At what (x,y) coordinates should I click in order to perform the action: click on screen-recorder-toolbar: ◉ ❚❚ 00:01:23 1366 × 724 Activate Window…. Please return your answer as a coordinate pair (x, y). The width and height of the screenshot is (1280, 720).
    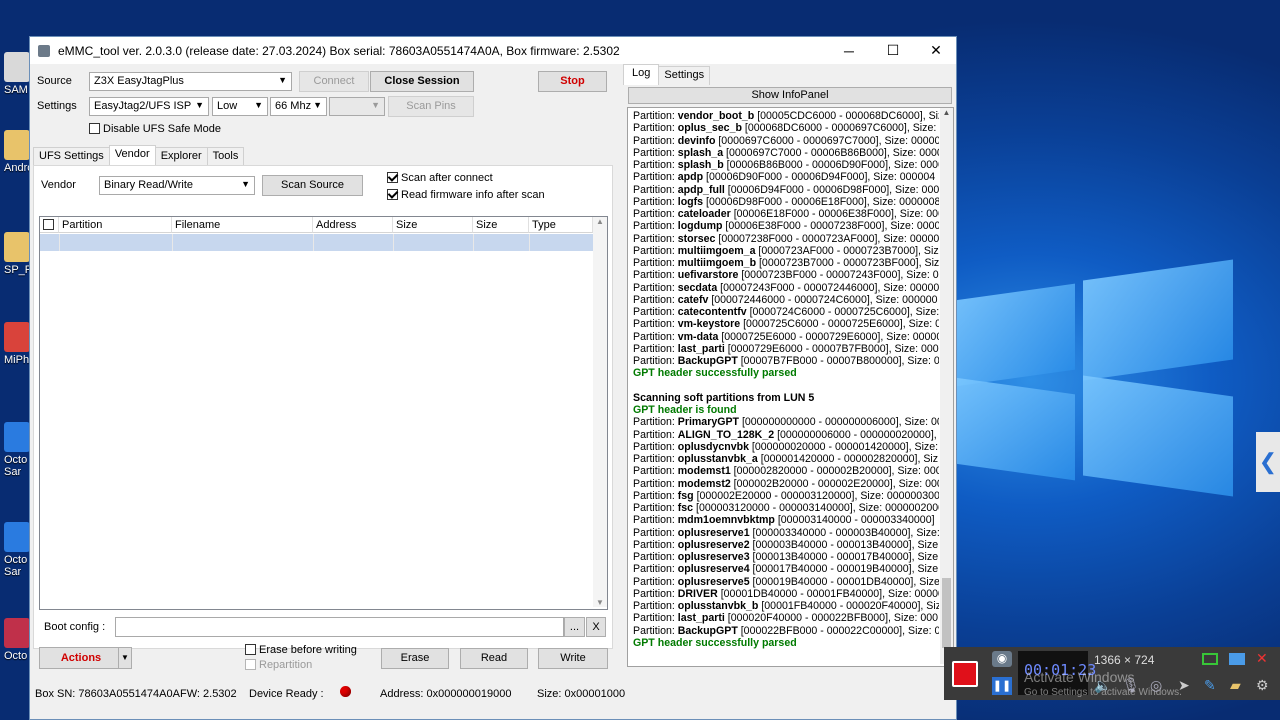
    Looking at the image, I should click on (1112, 673).